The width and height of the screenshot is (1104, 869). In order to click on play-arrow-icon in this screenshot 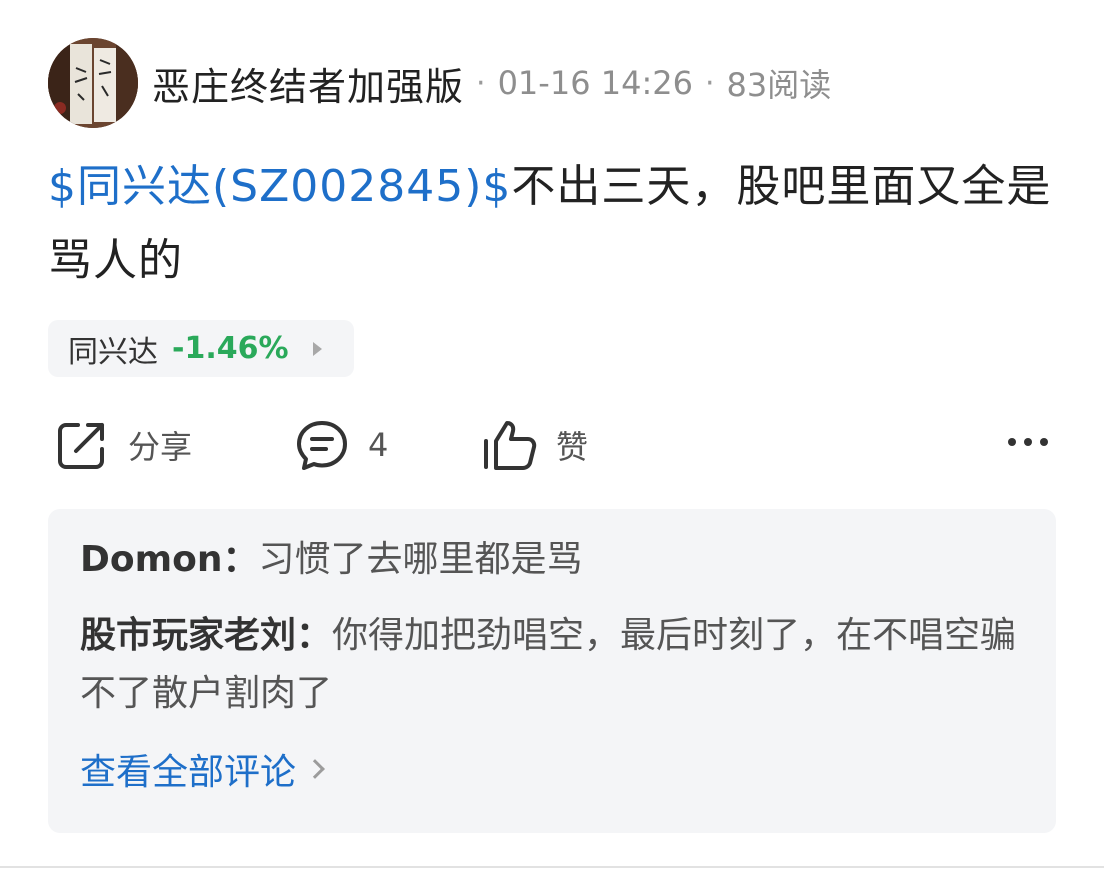, I will do `click(317, 348)`.